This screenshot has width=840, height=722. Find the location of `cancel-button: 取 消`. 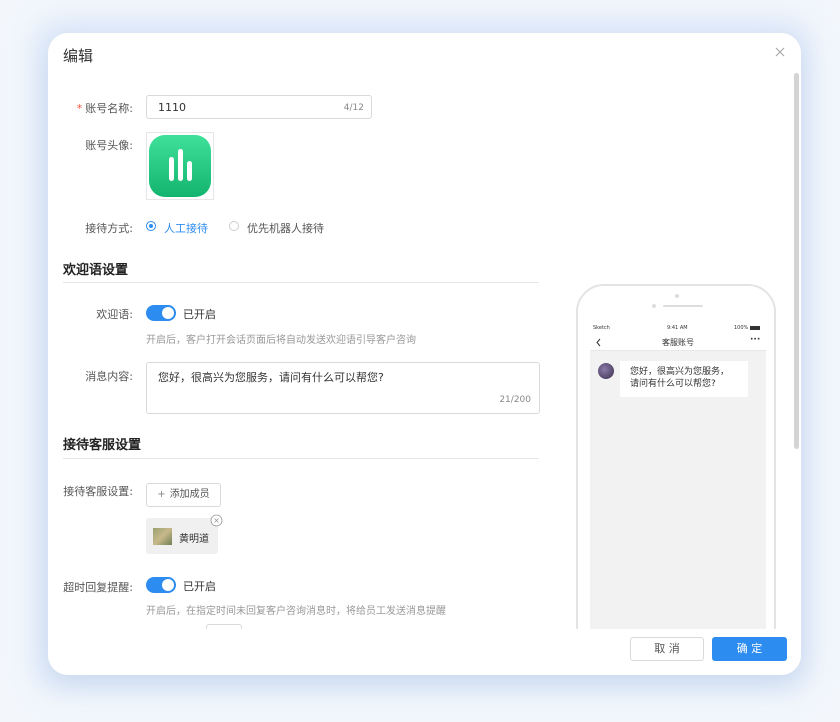

cancel-button: 取 消 is located at coordinates (667, 649).